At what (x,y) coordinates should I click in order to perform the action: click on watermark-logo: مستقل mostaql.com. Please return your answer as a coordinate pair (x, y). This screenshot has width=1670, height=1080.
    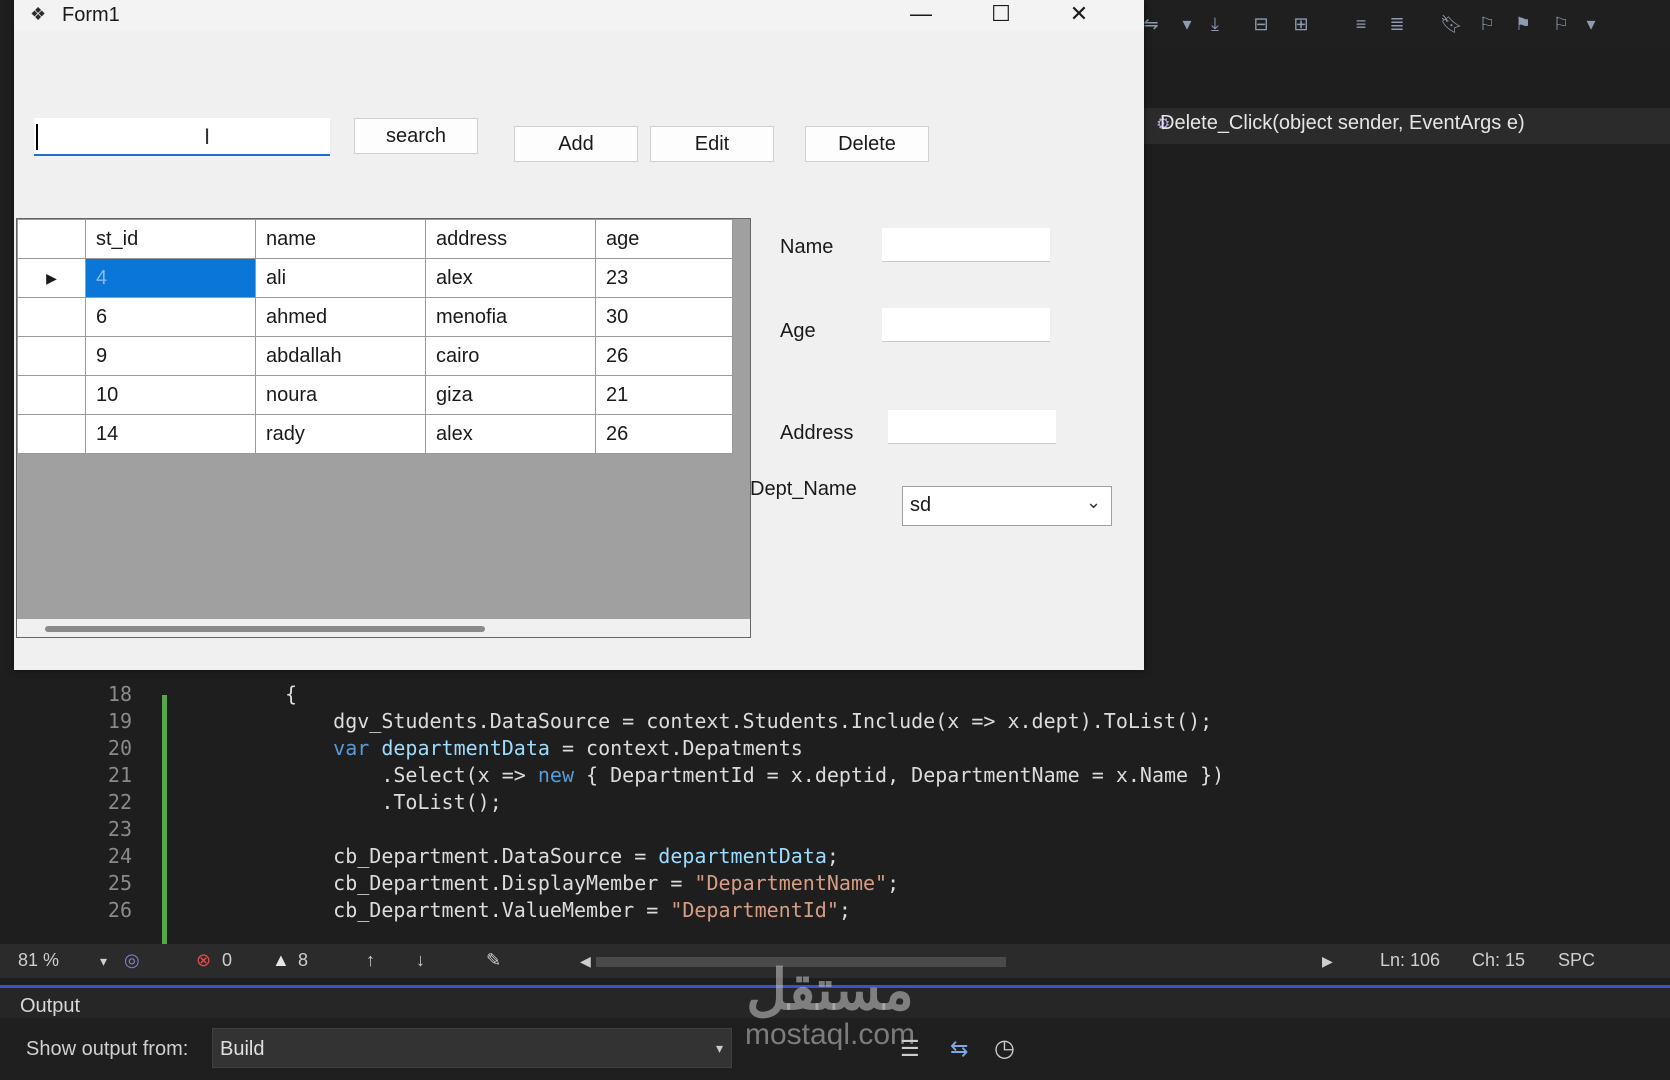
    Looking at the image, I should click on (830, 1005).